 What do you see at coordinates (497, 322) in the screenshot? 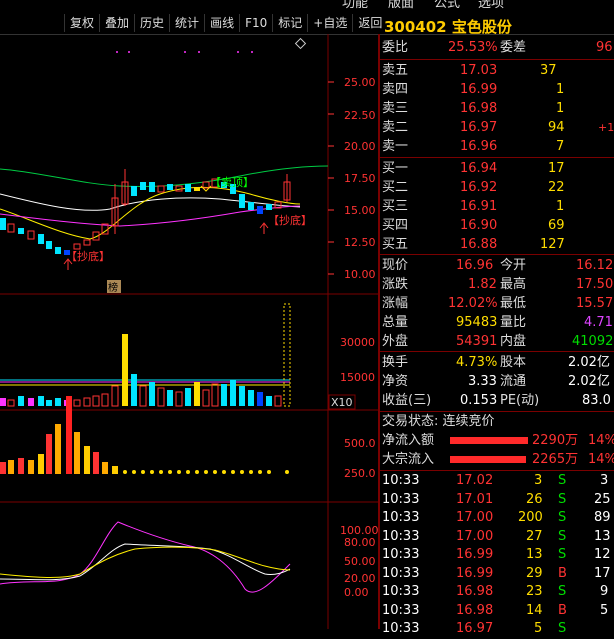
I see `quote-row: 总量 95483 量比 4.71` at bounding box center [497, 322].